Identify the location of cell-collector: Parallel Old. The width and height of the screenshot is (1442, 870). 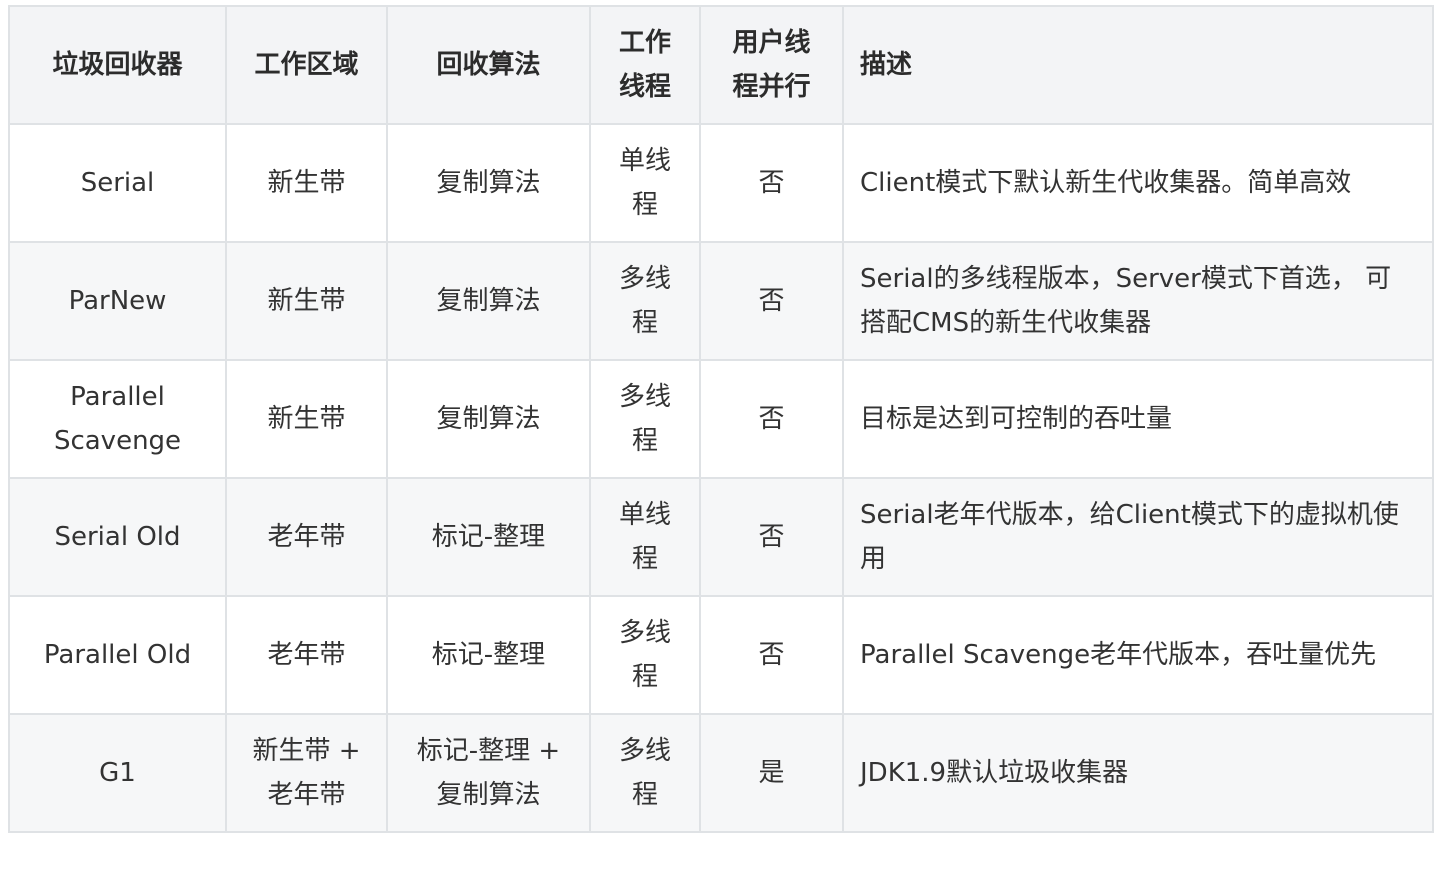
(117, 655).